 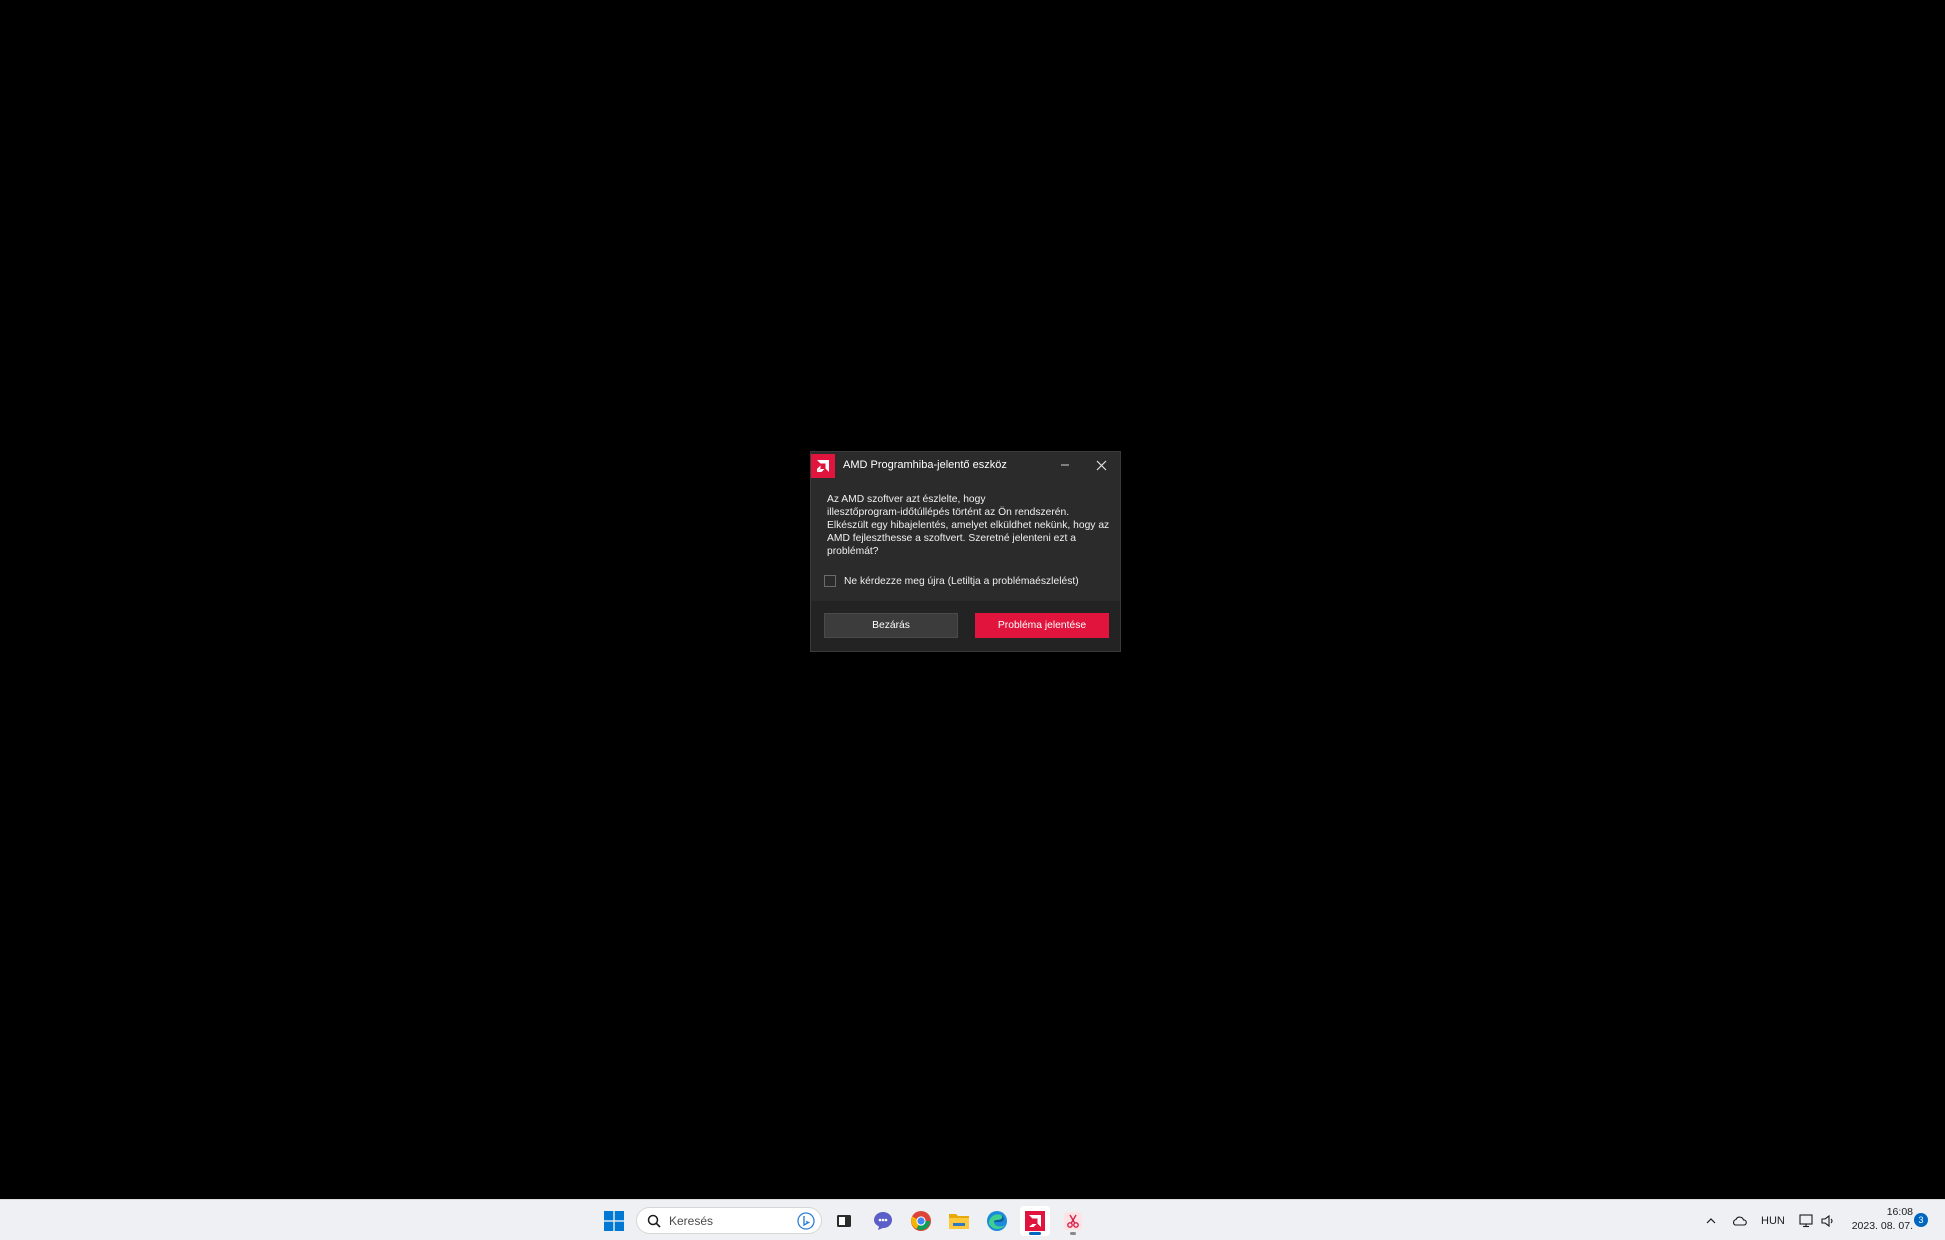 I want to click on dont-ask-again-checkbox, so click(x=830, y=581).